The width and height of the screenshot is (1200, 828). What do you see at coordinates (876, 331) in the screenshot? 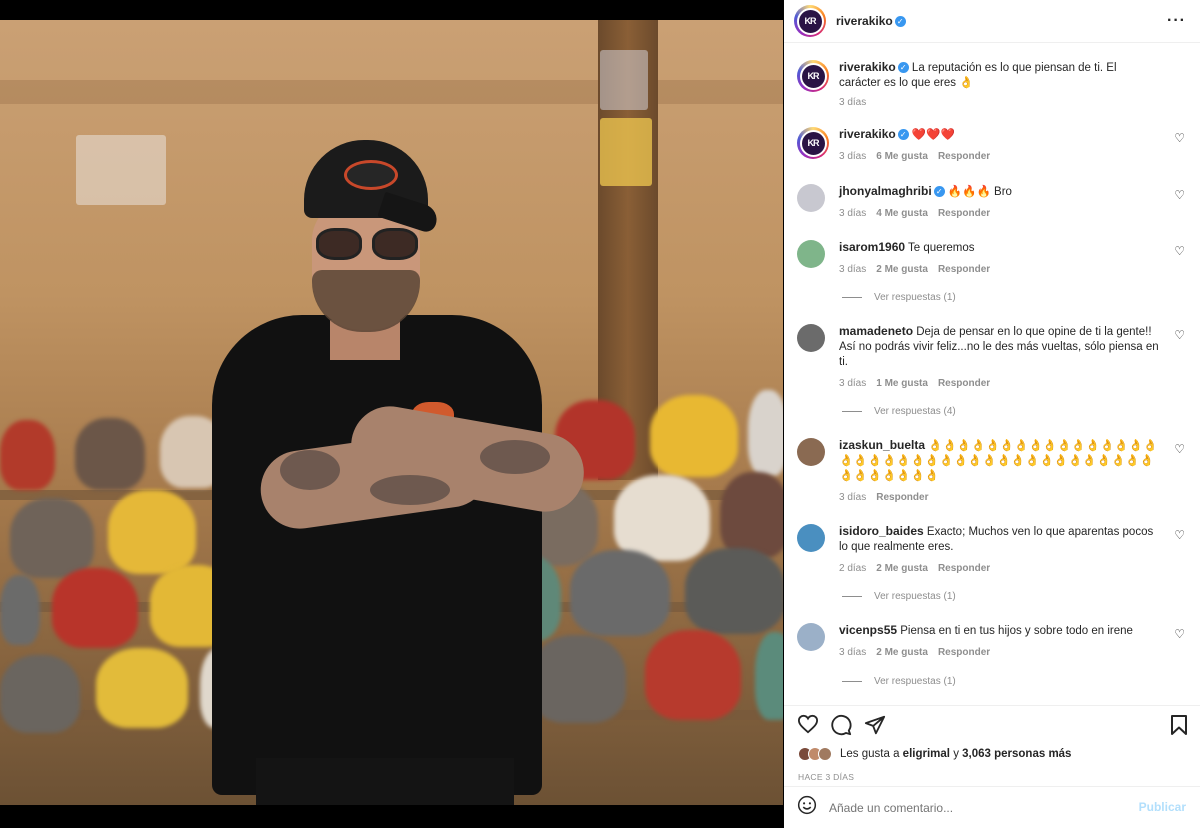
I see `comment-username: mamadeneto` at bounding box center [876, 331].